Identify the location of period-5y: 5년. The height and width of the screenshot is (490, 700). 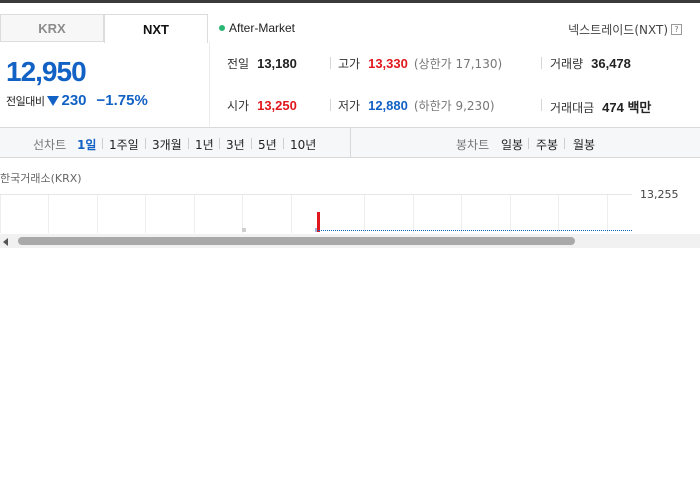
(267, 144).